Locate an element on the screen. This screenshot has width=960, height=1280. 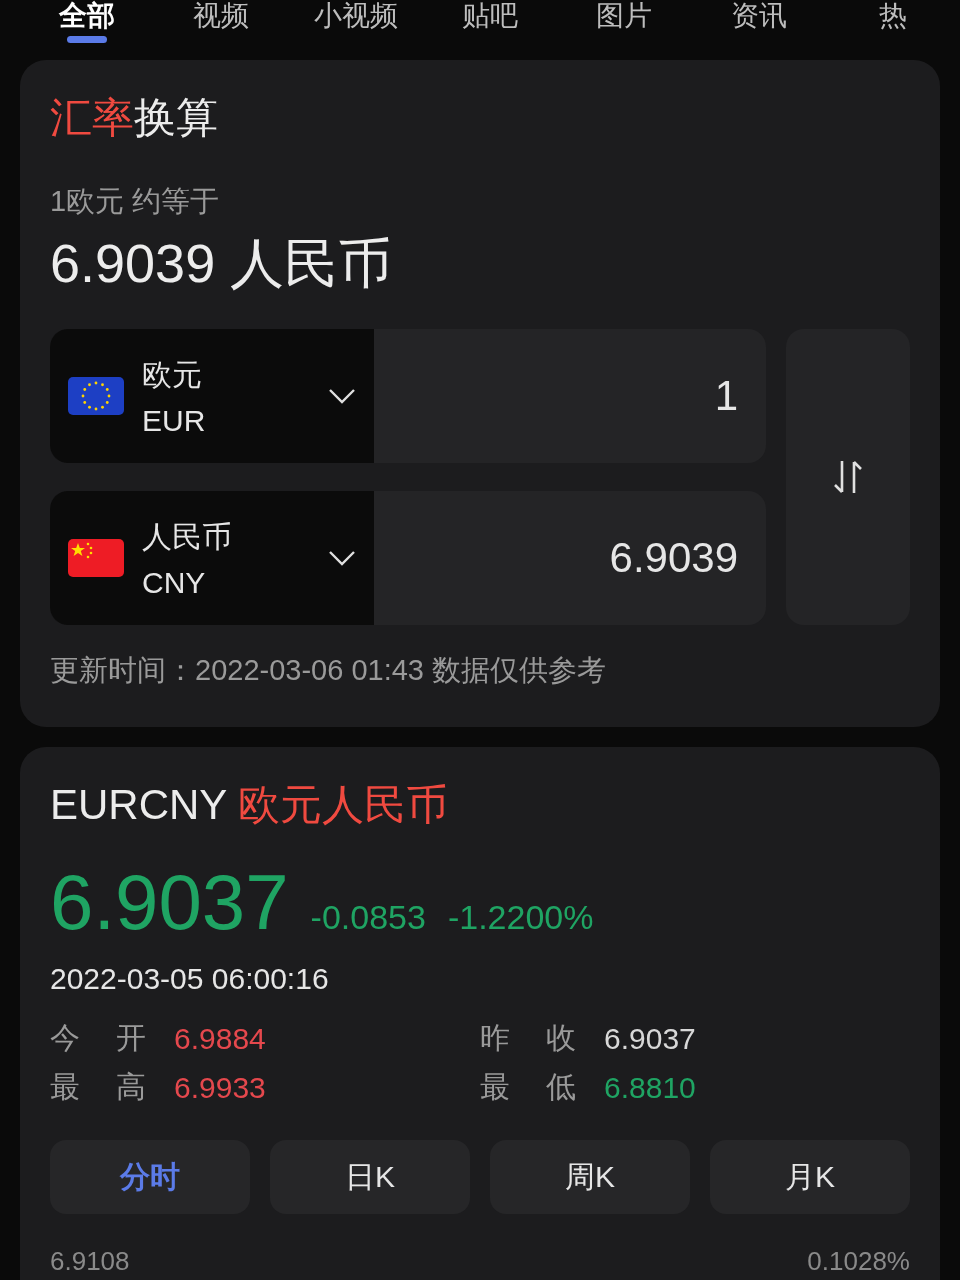
pair-title: EURCNY 欧元人民币 is located at coordinates (250, 805).